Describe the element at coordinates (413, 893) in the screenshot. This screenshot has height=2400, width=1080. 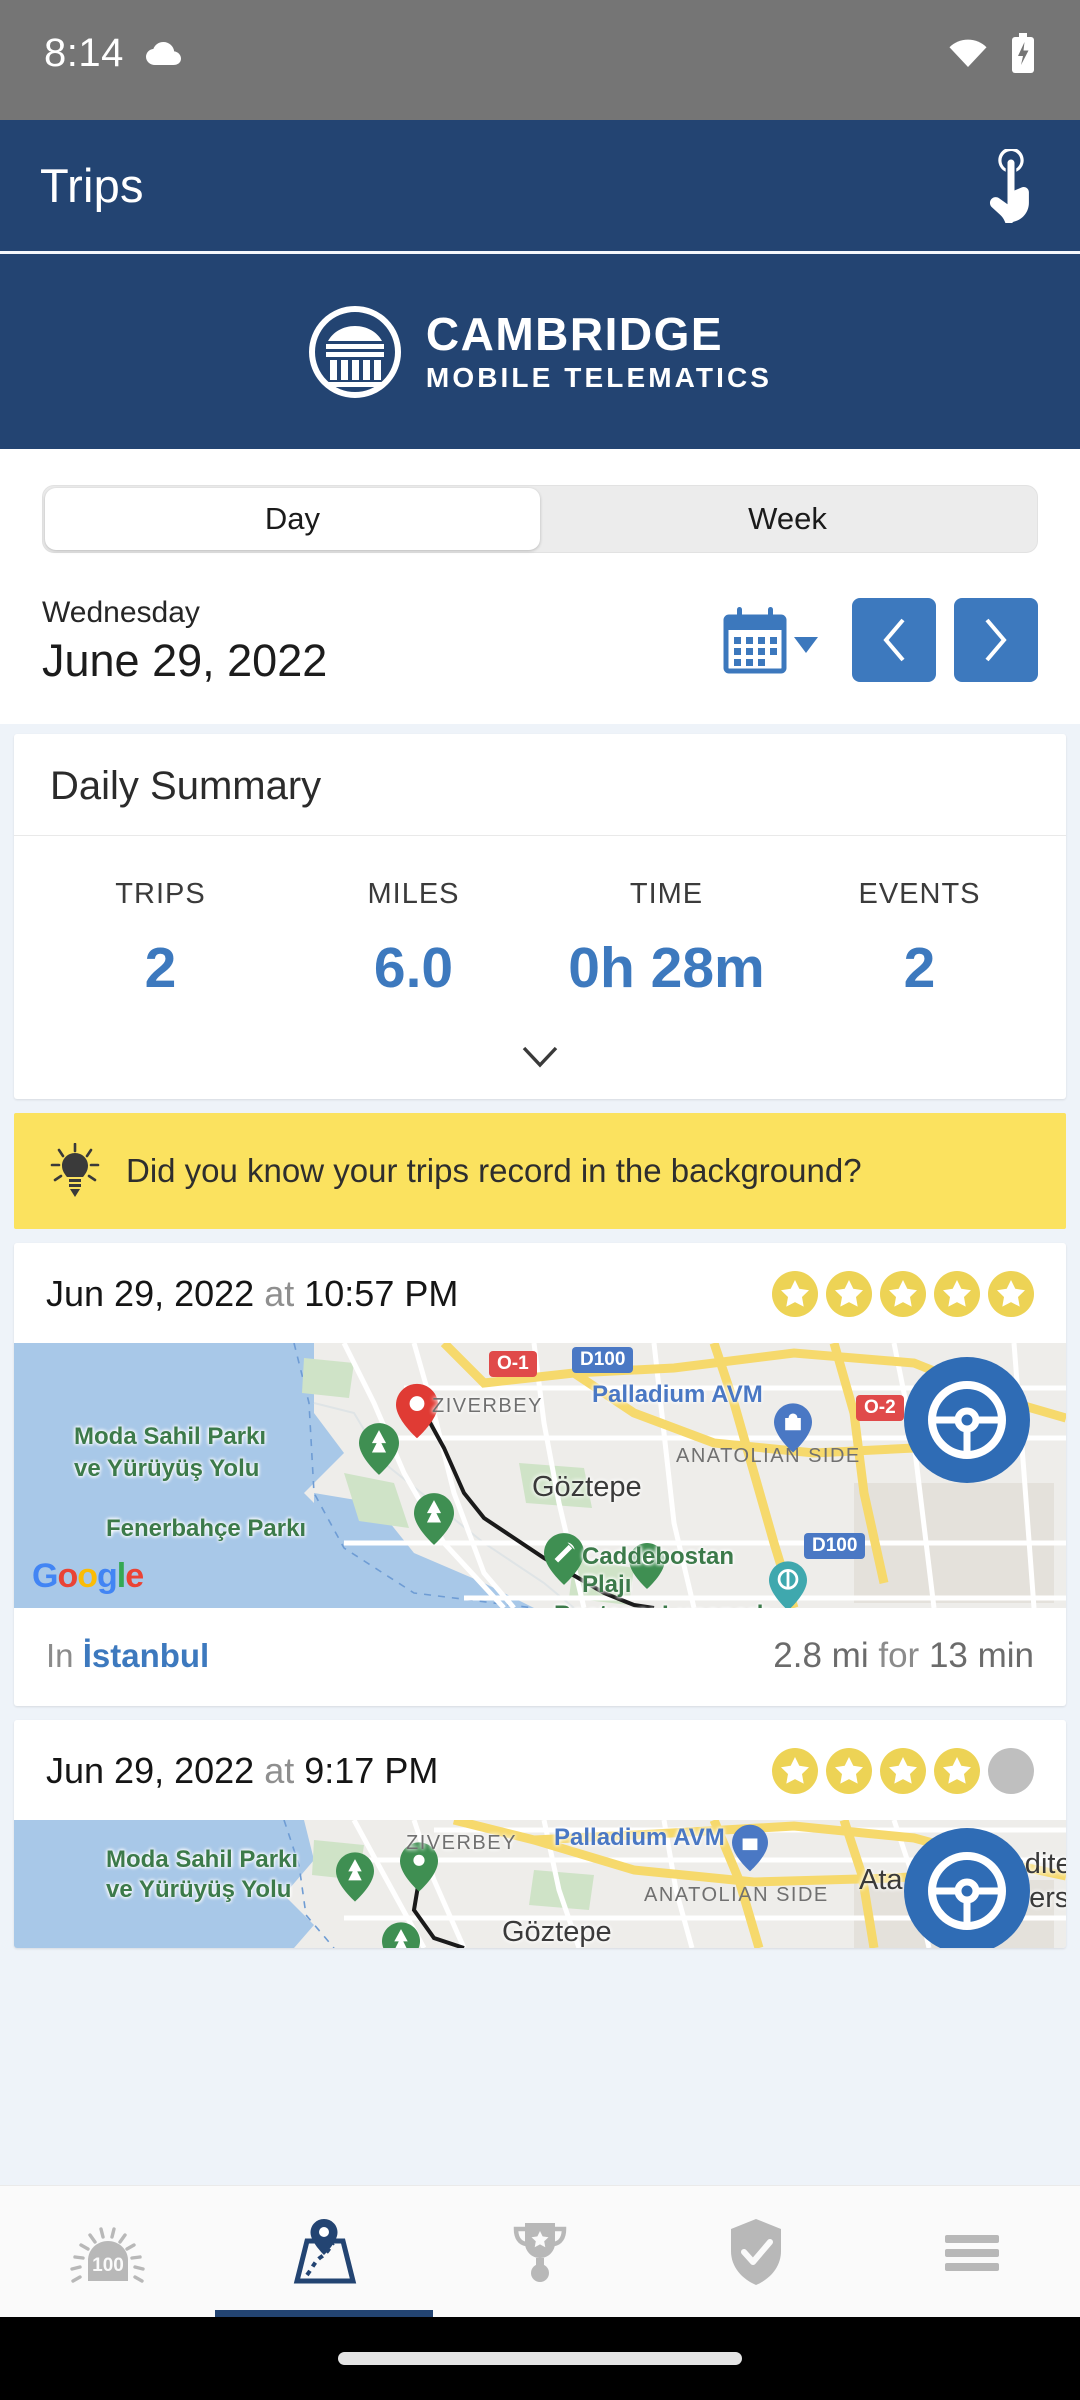
I see `stat-label: MILES` at that location.